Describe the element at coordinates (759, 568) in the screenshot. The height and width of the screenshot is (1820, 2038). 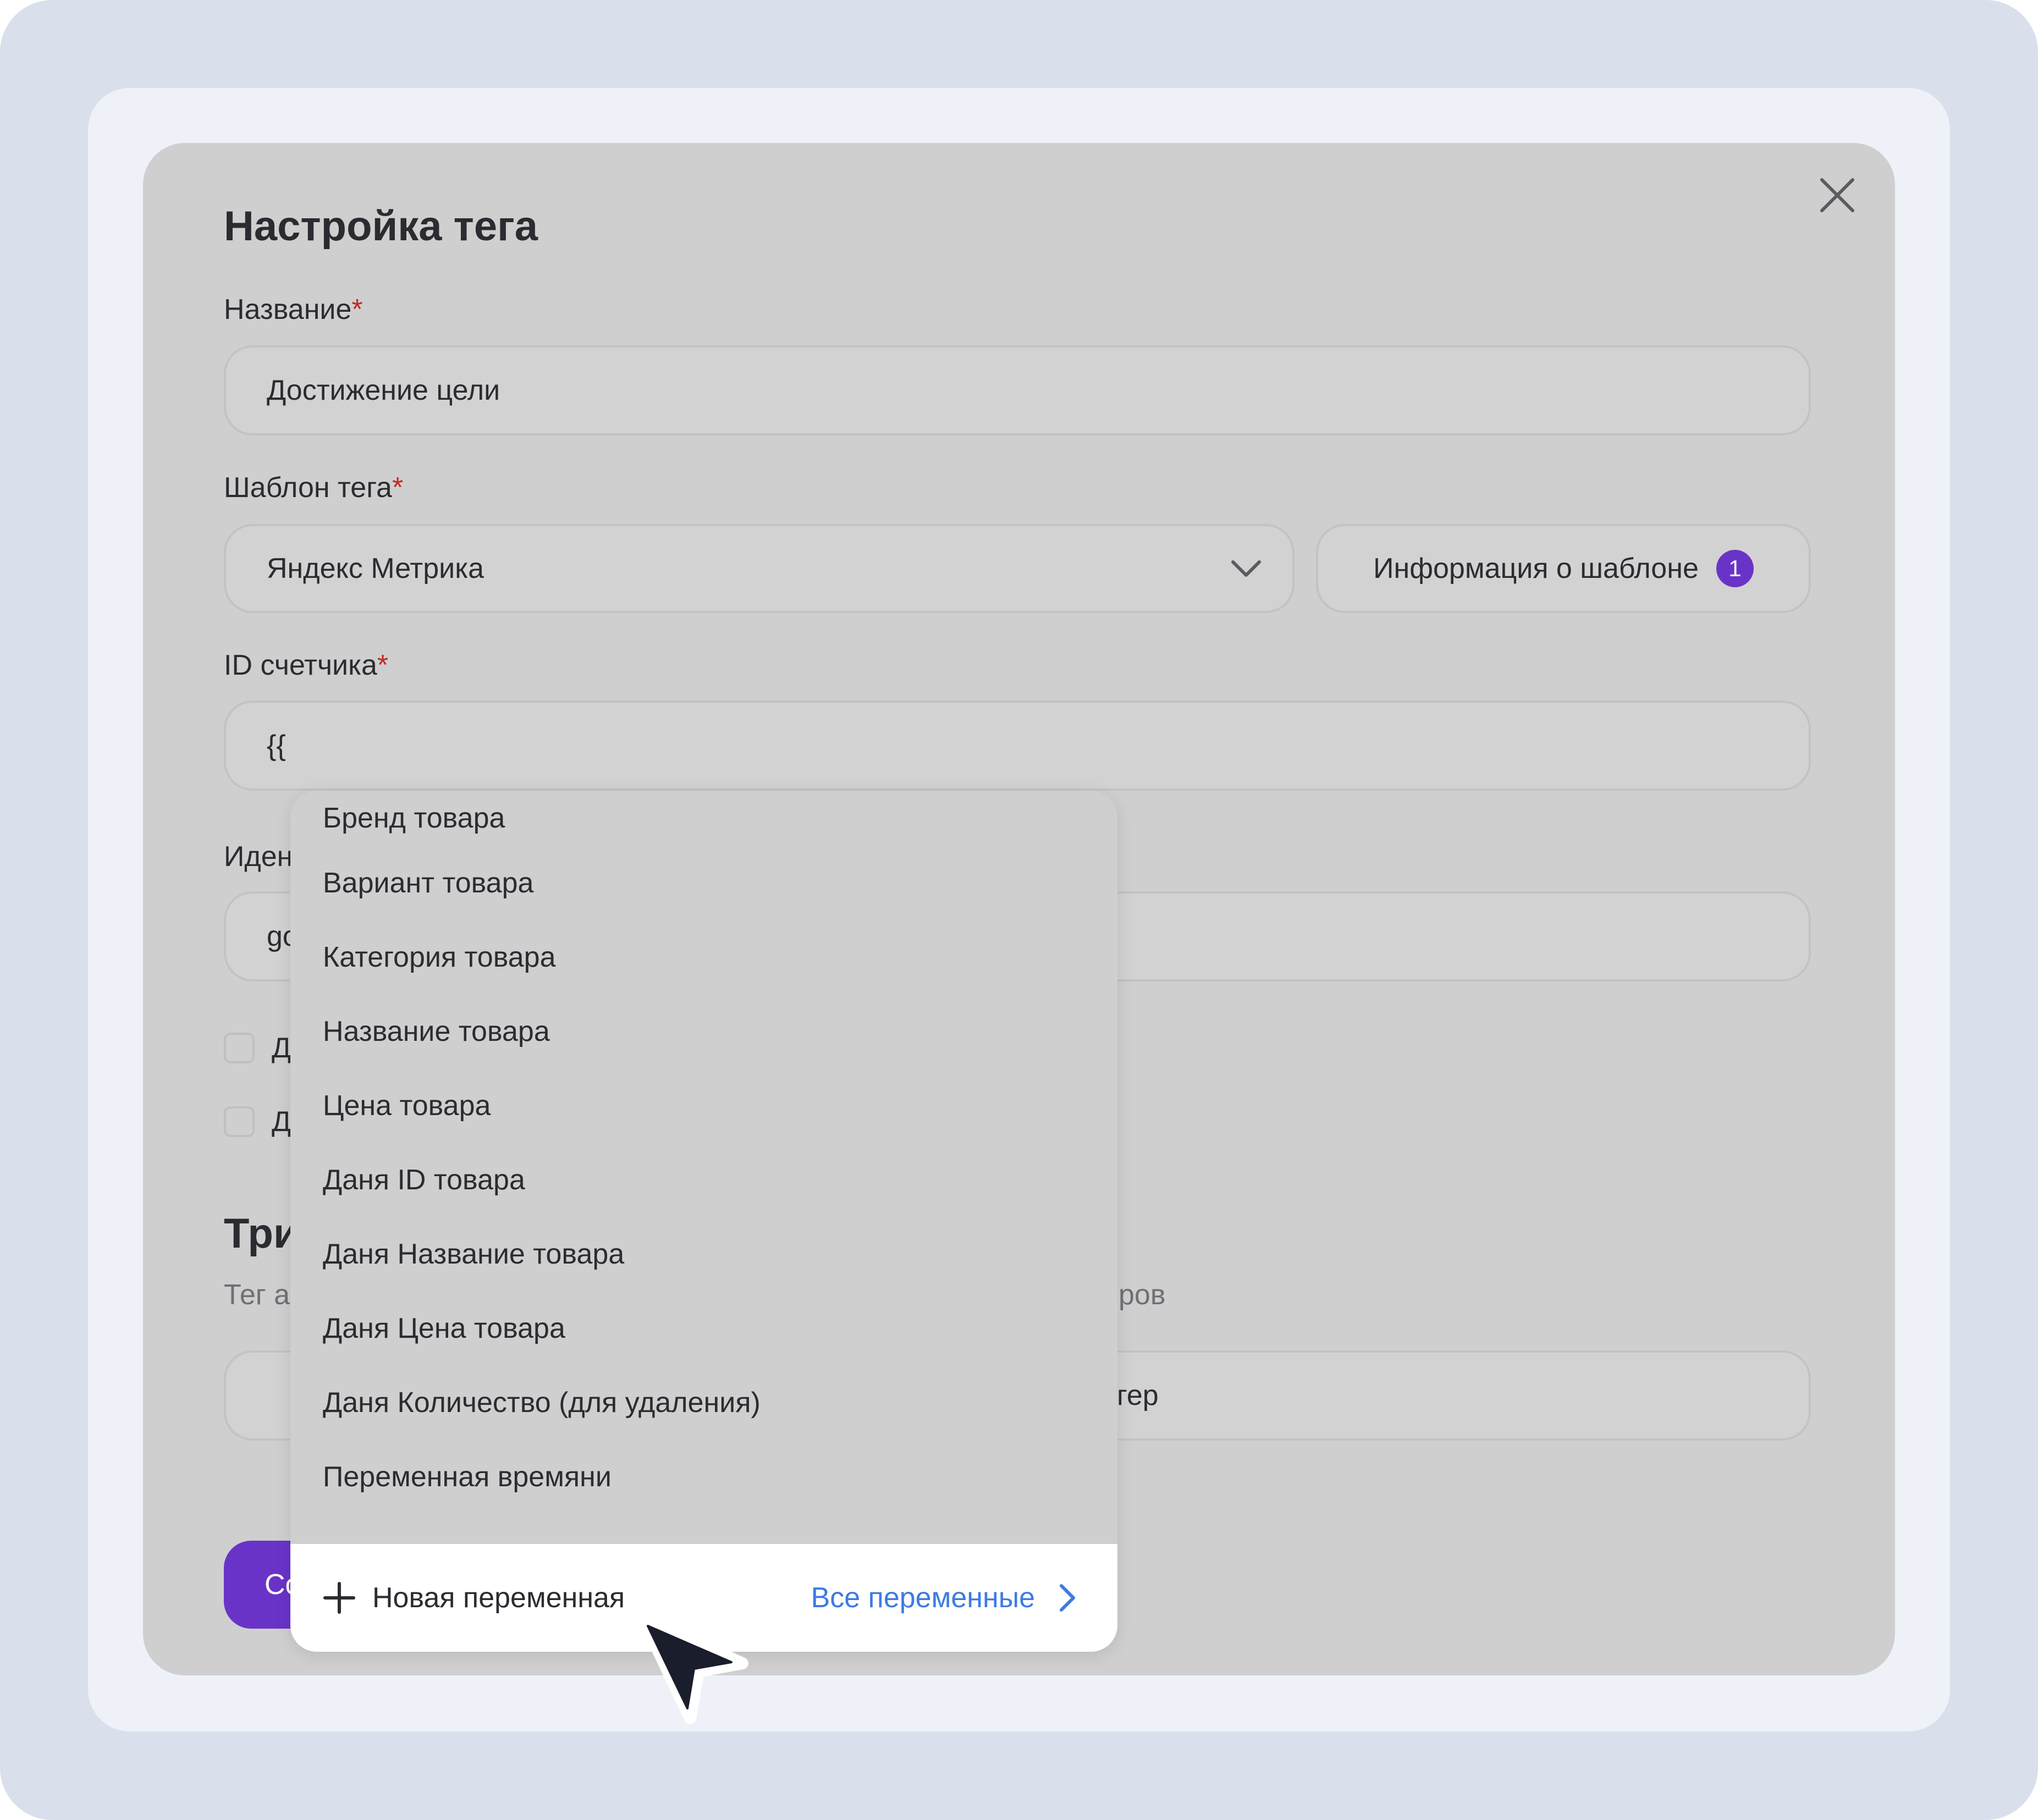
I see `template-select: Яндекс Метрика` at that location.